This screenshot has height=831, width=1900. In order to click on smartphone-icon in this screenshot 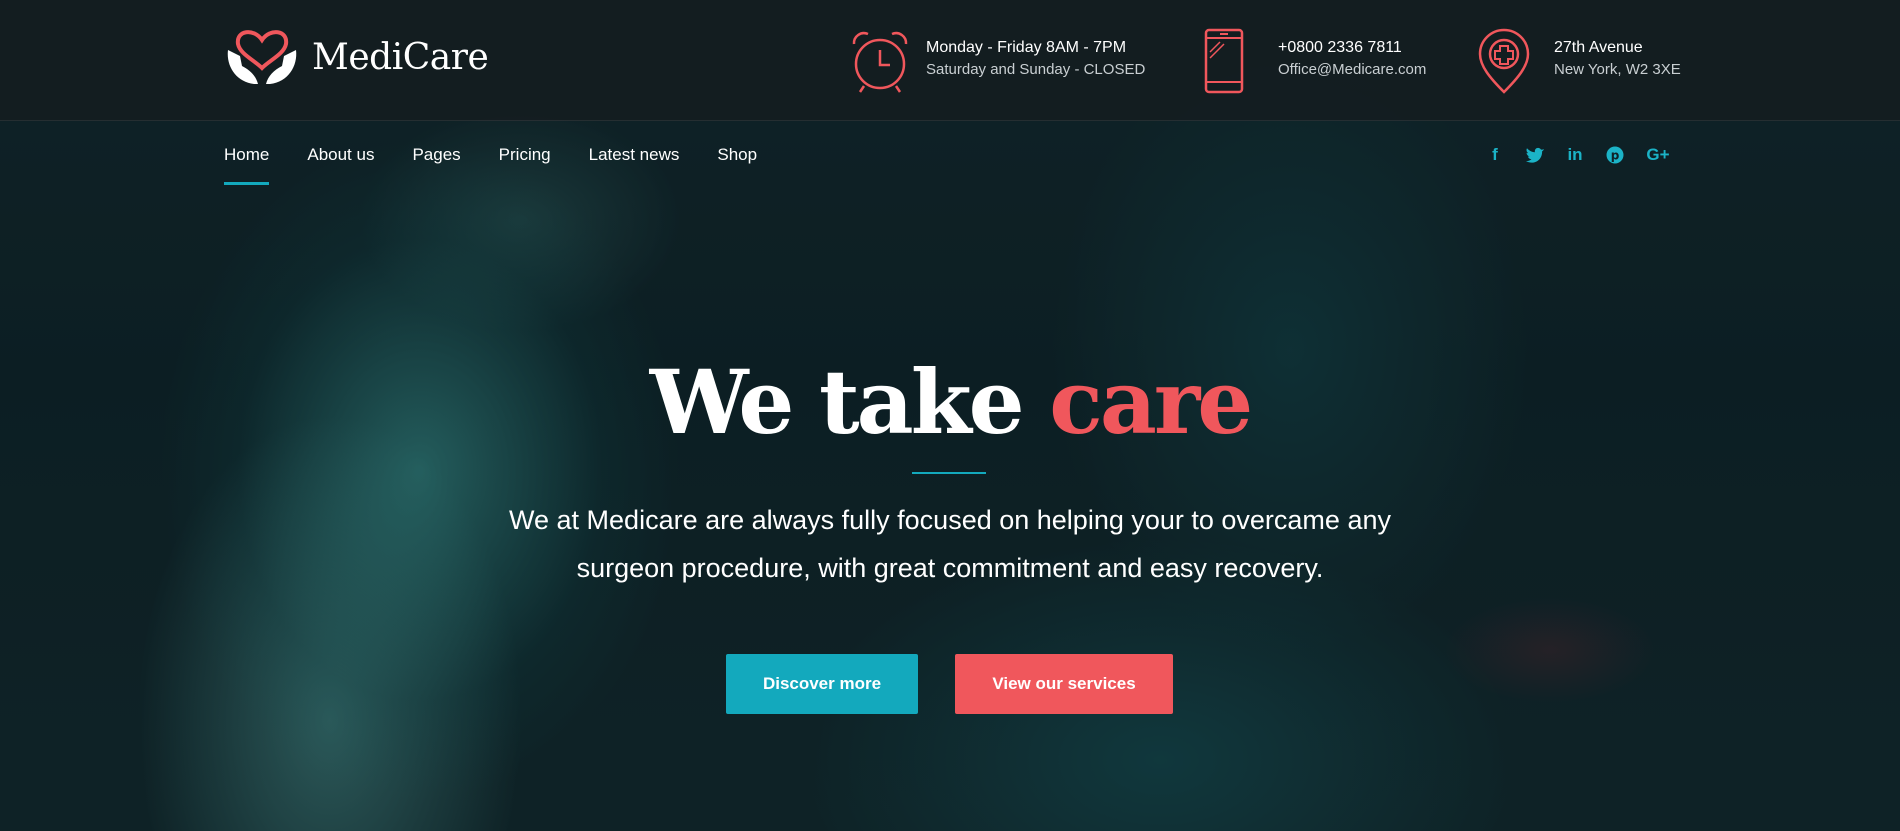, I will do `click(1224, 61)`.